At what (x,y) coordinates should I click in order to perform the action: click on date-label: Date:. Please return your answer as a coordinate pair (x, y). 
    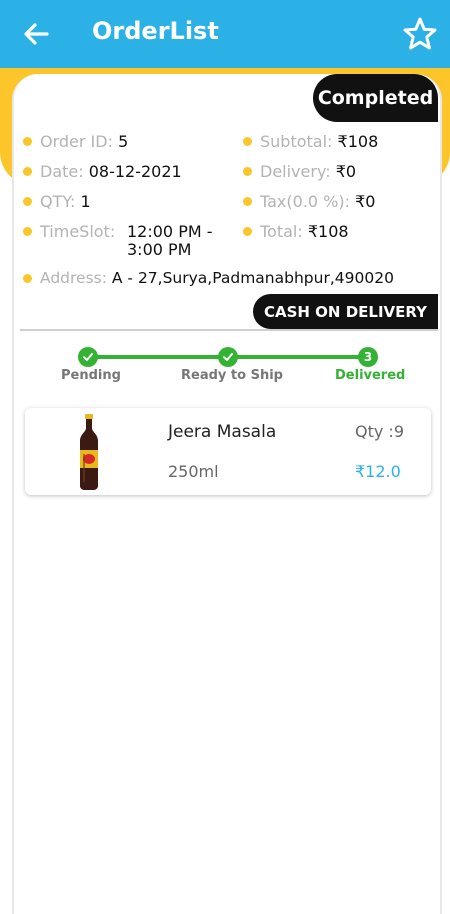
    Looking at the image, I should click on (62, 171).